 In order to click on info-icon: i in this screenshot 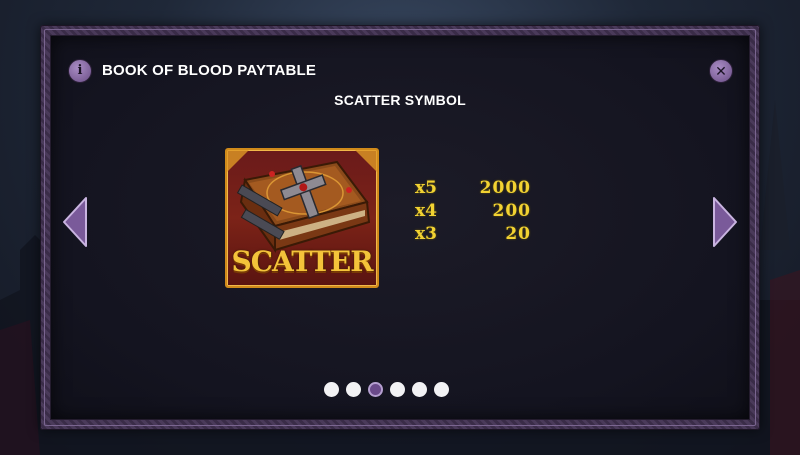, I will do `click(80, 70)`.